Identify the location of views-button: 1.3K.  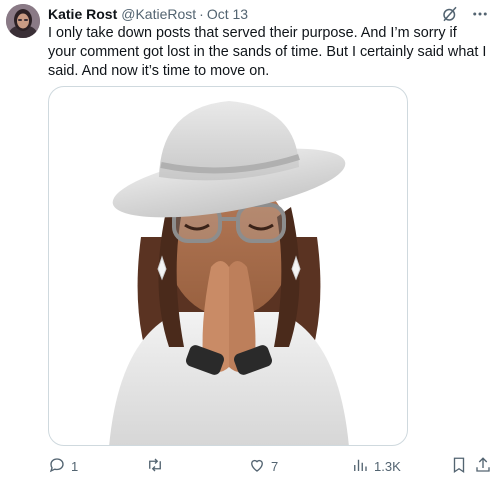
(376, 466).